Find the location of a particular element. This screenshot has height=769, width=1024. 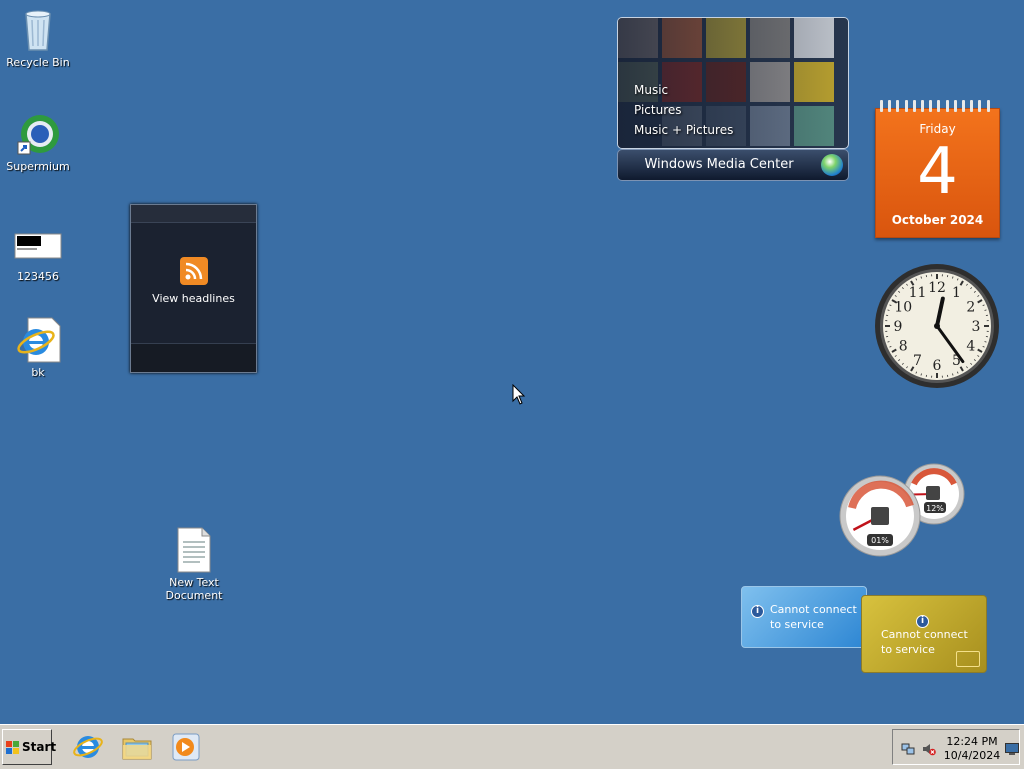

weather-status: Cannot connect to service is located at coordinates (816, 617).